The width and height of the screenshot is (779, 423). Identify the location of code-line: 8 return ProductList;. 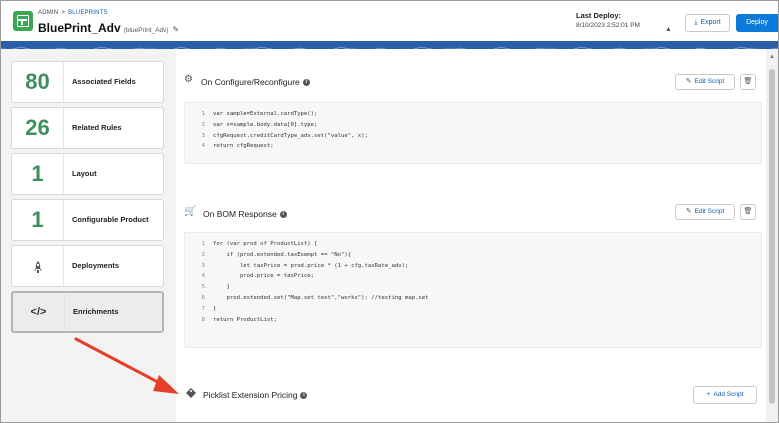
(239, 319).